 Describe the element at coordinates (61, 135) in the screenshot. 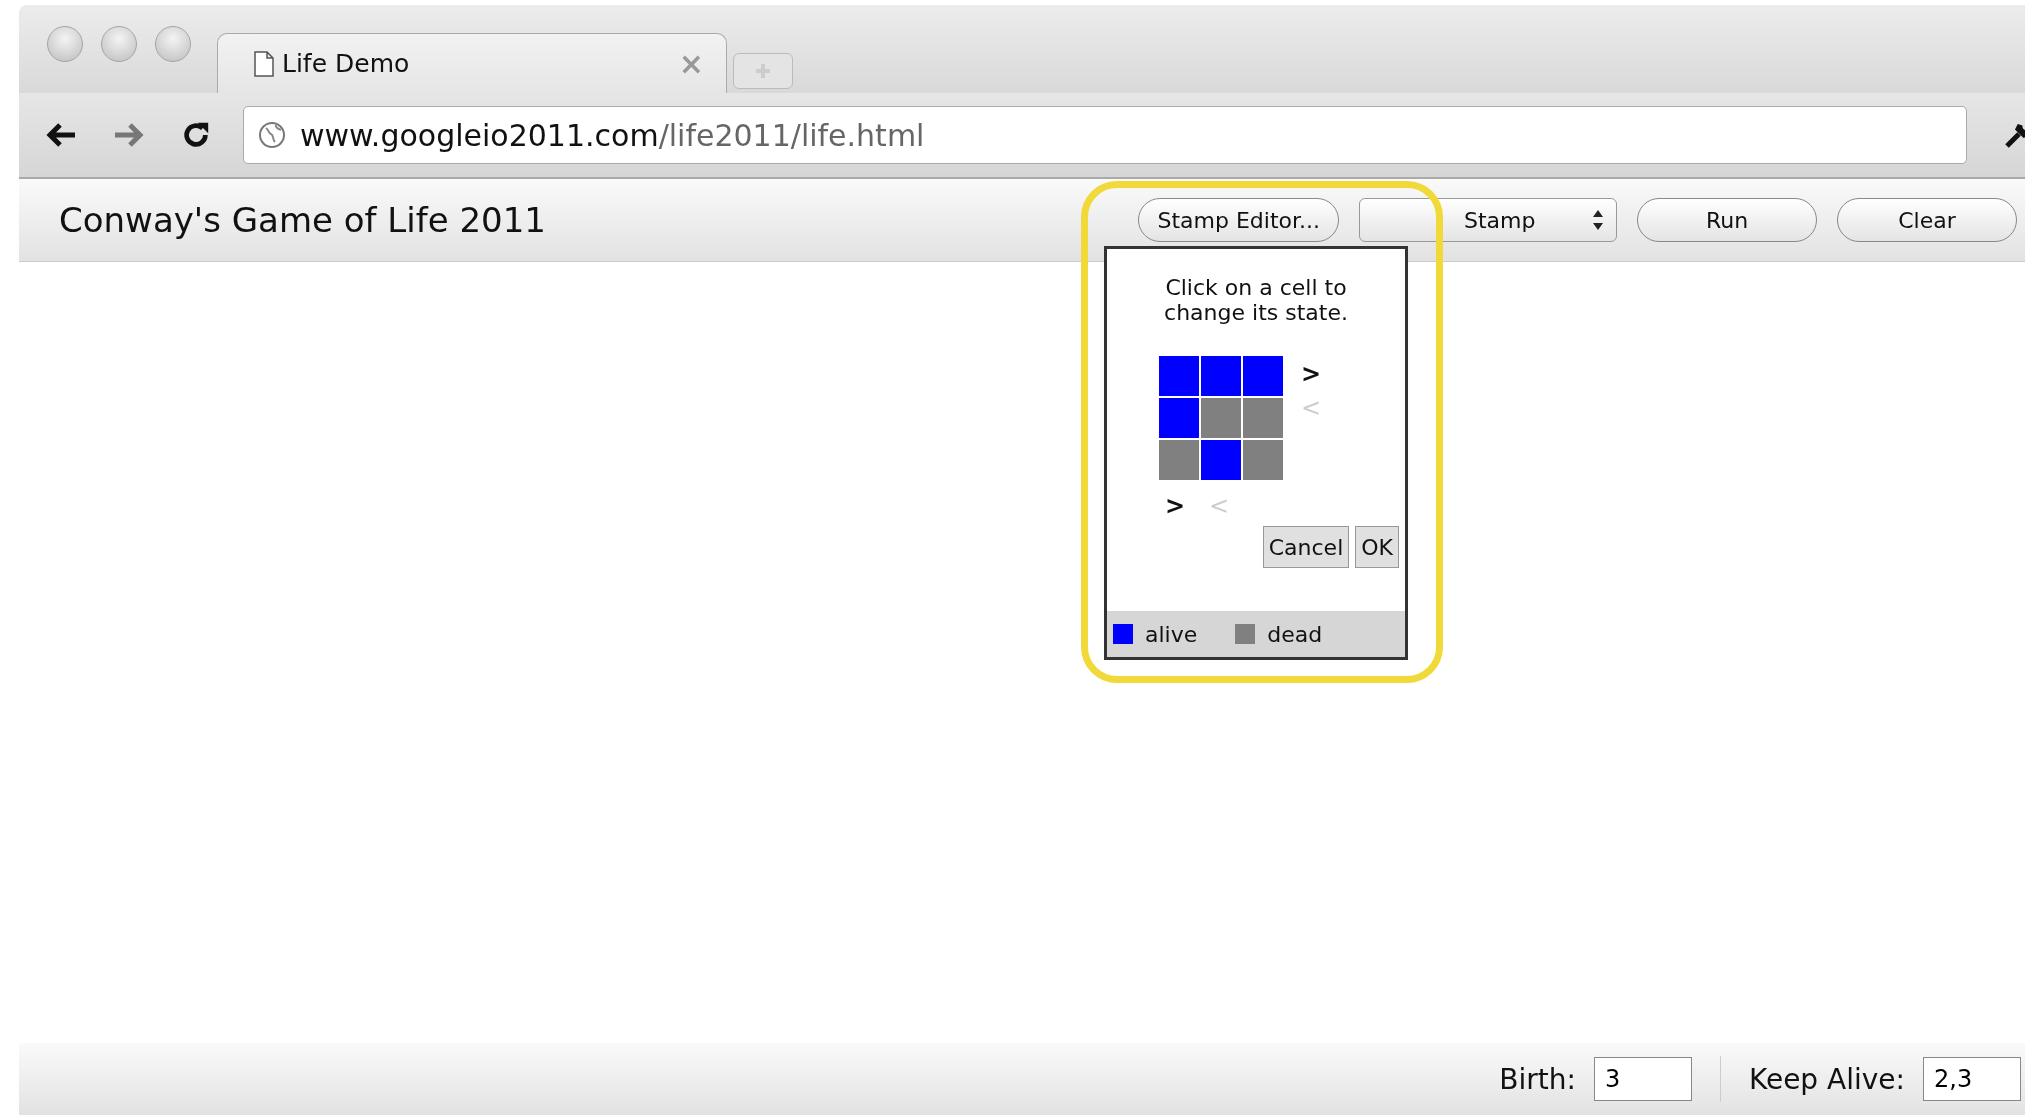

I see `back-icon` at that location.